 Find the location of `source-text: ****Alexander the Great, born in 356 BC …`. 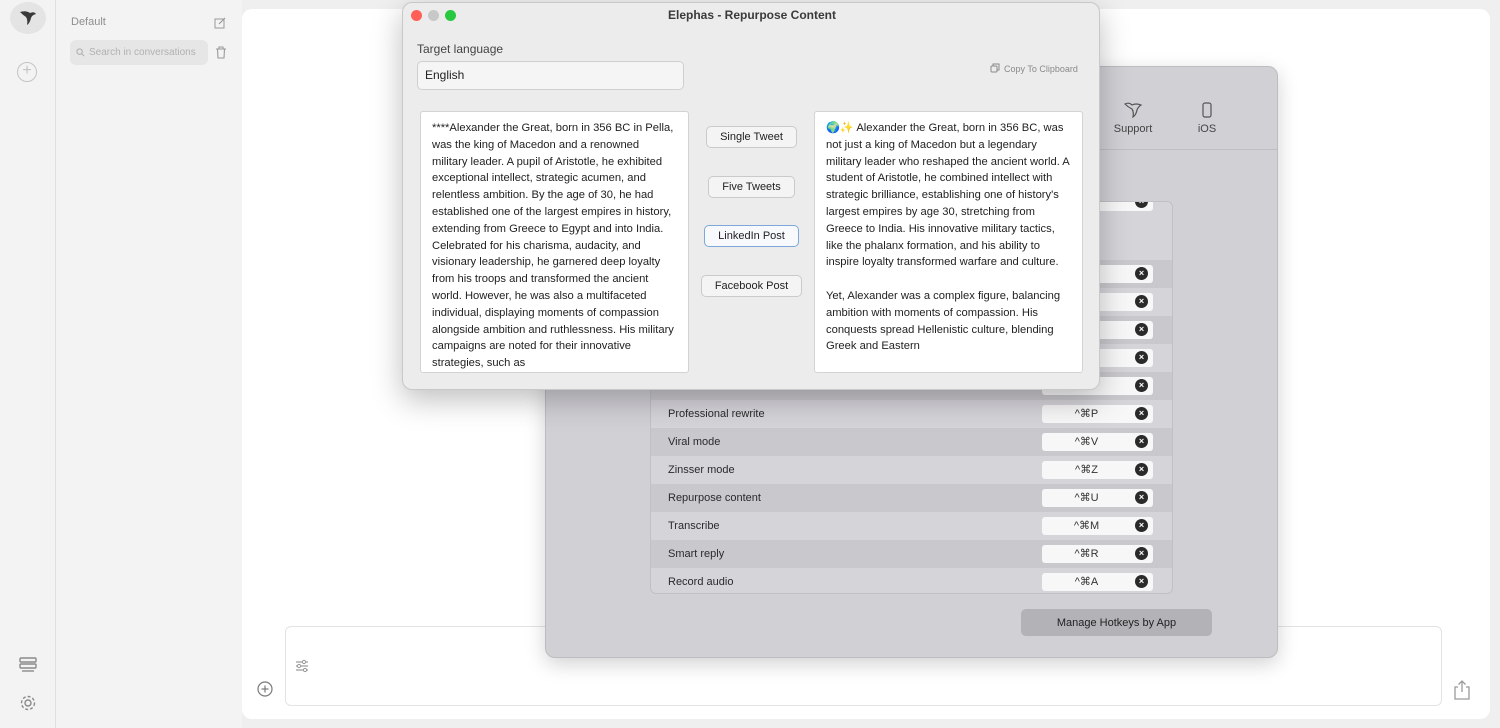

source-text: ****Alexander the Great, born in 356 BC … is located at coordinates (553, 246).